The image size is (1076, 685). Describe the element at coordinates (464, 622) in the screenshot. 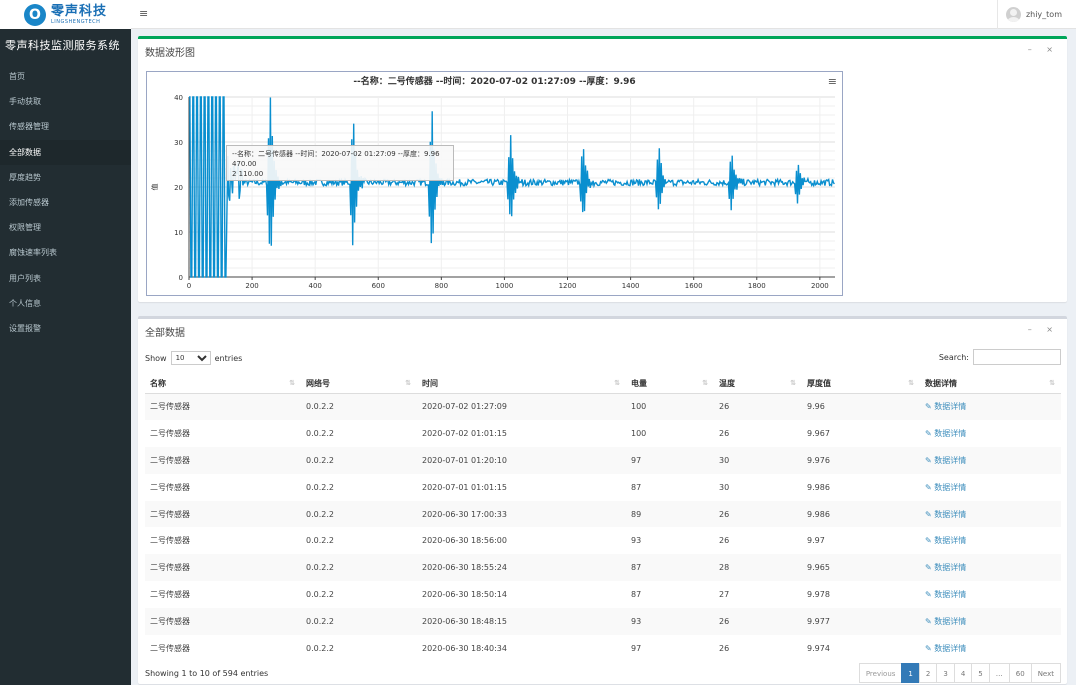

I see `table-cell: 2020-06-30 18:48:15` at that location.